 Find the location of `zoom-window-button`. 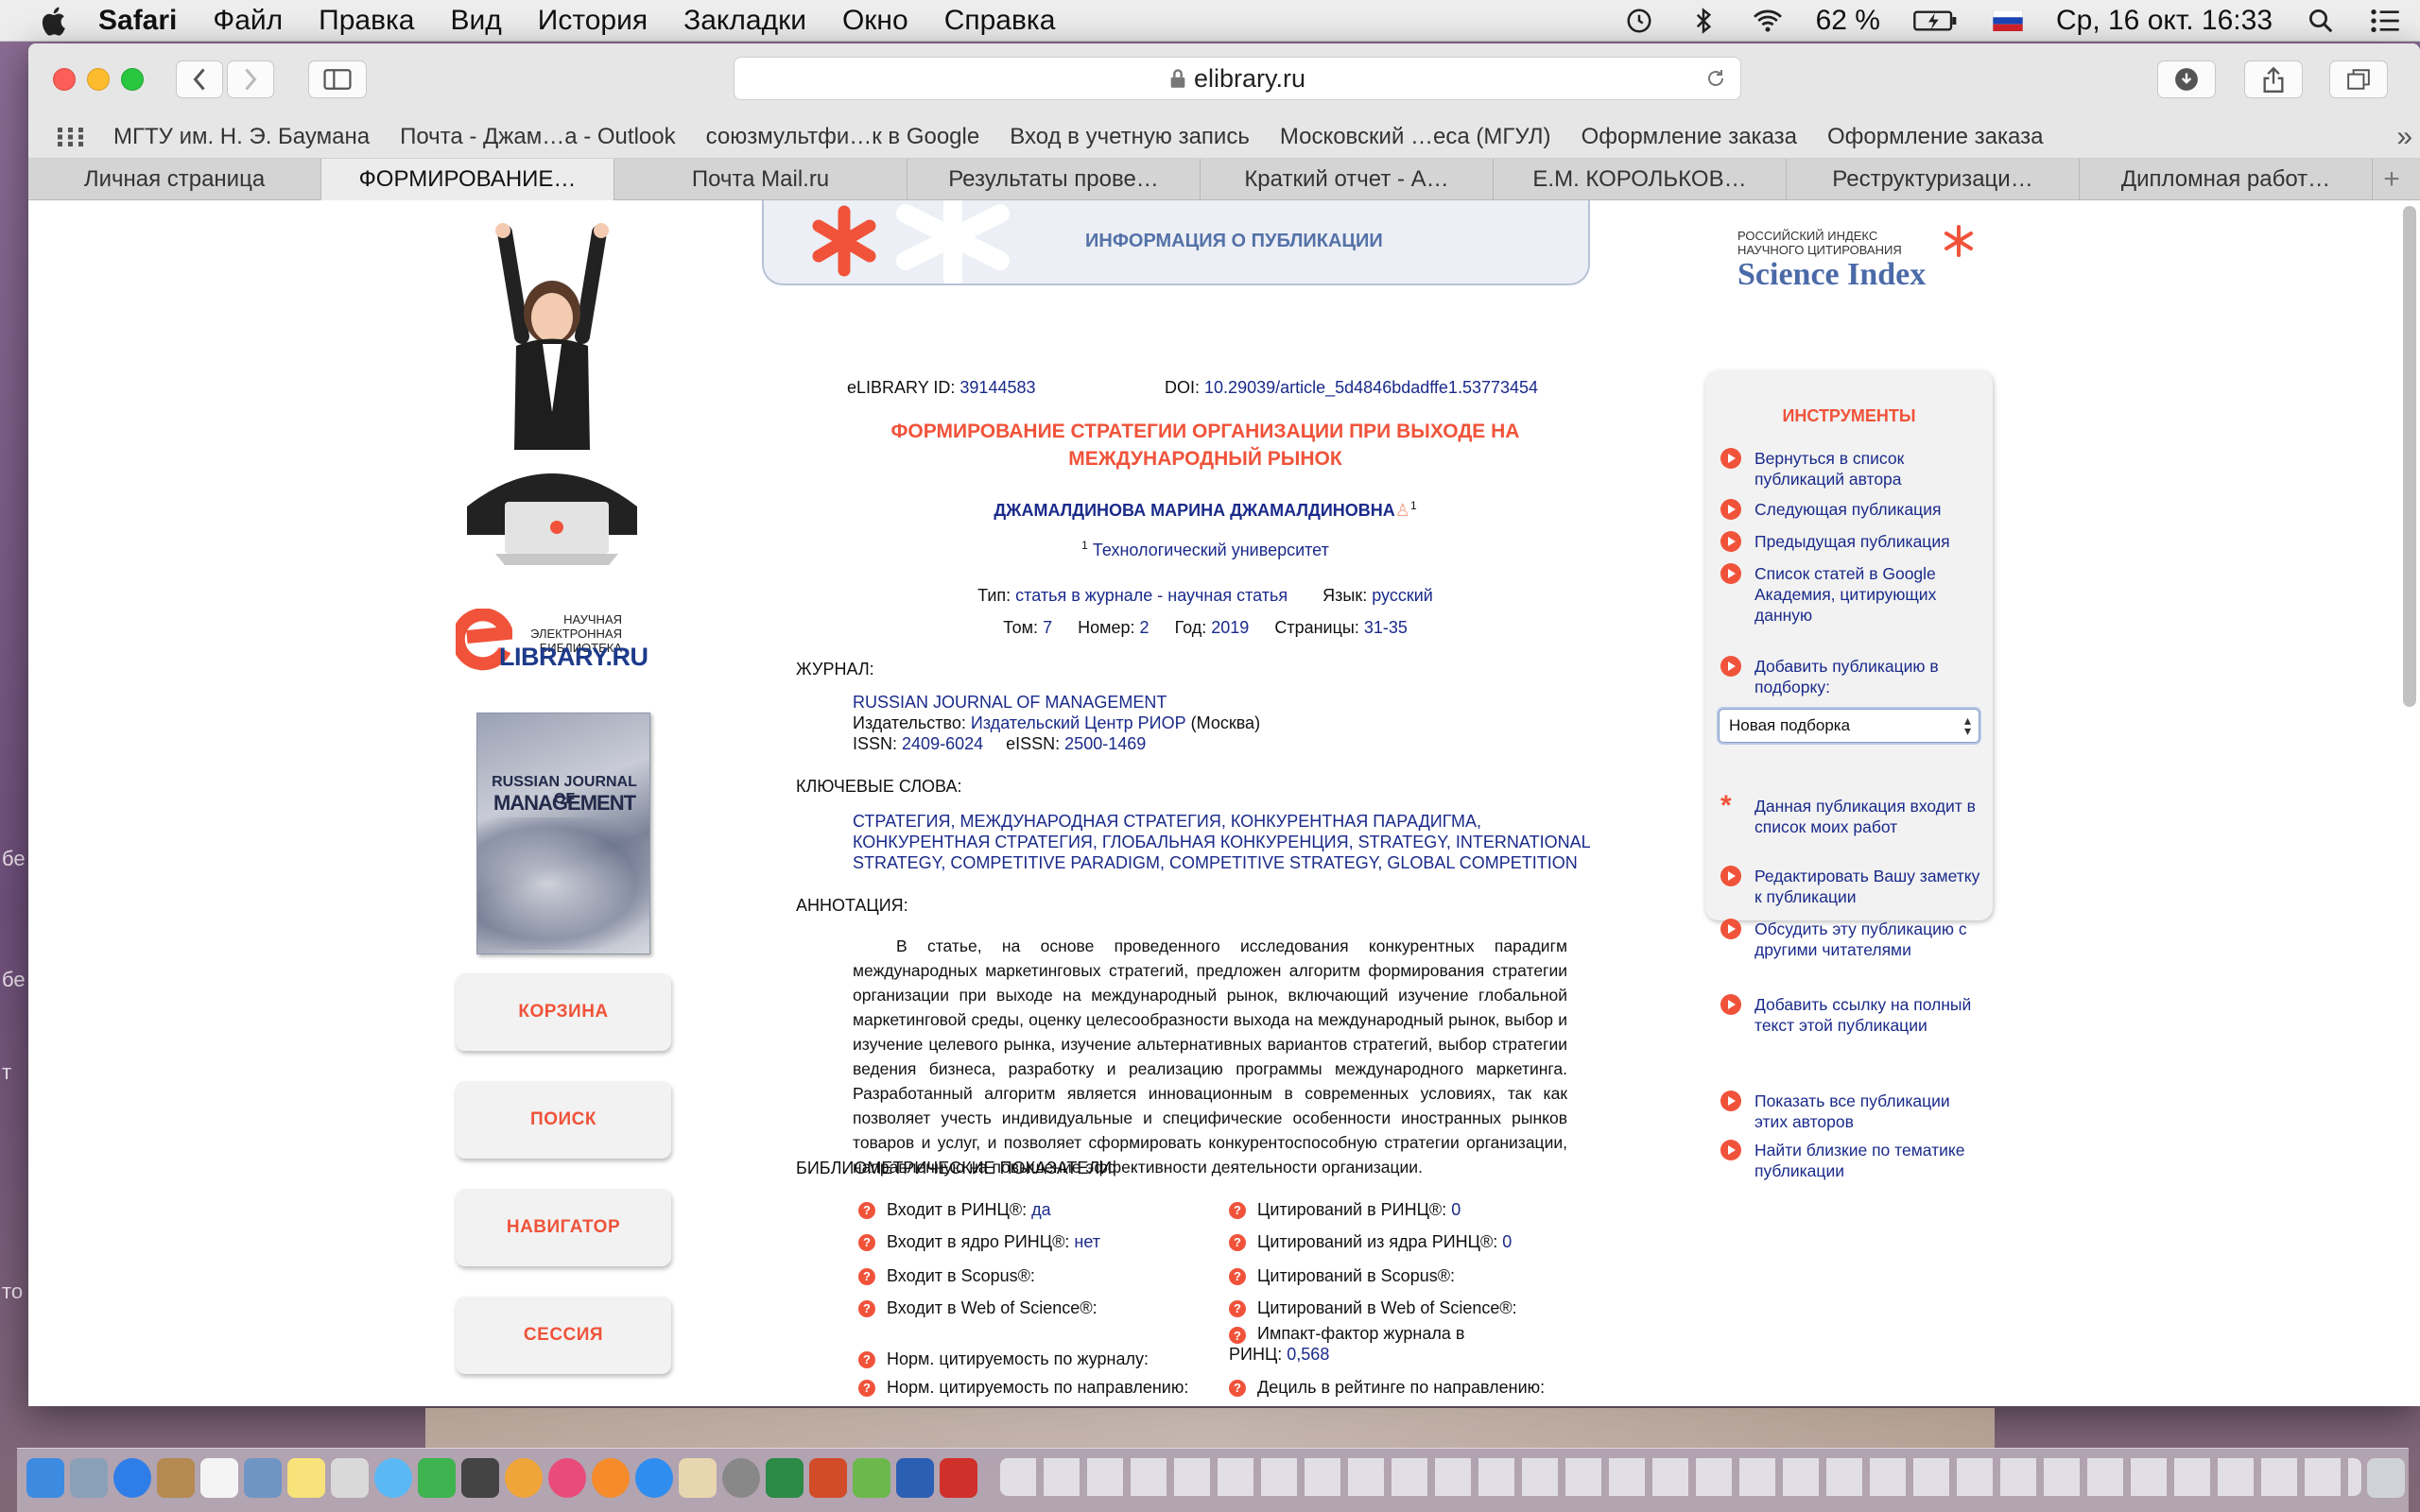

zoom-window-button is located at coordinates (132, 79).